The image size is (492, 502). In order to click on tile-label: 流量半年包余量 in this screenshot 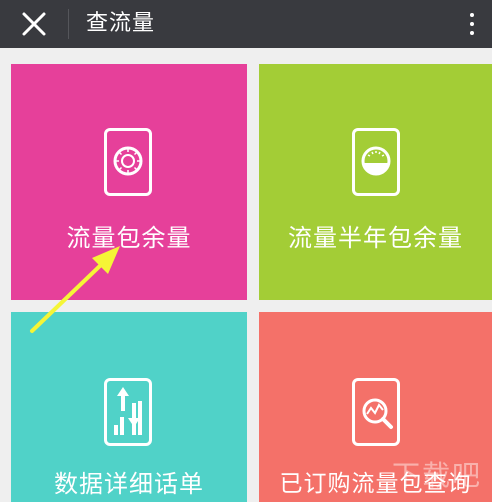, I will do `click(375, 238)`.